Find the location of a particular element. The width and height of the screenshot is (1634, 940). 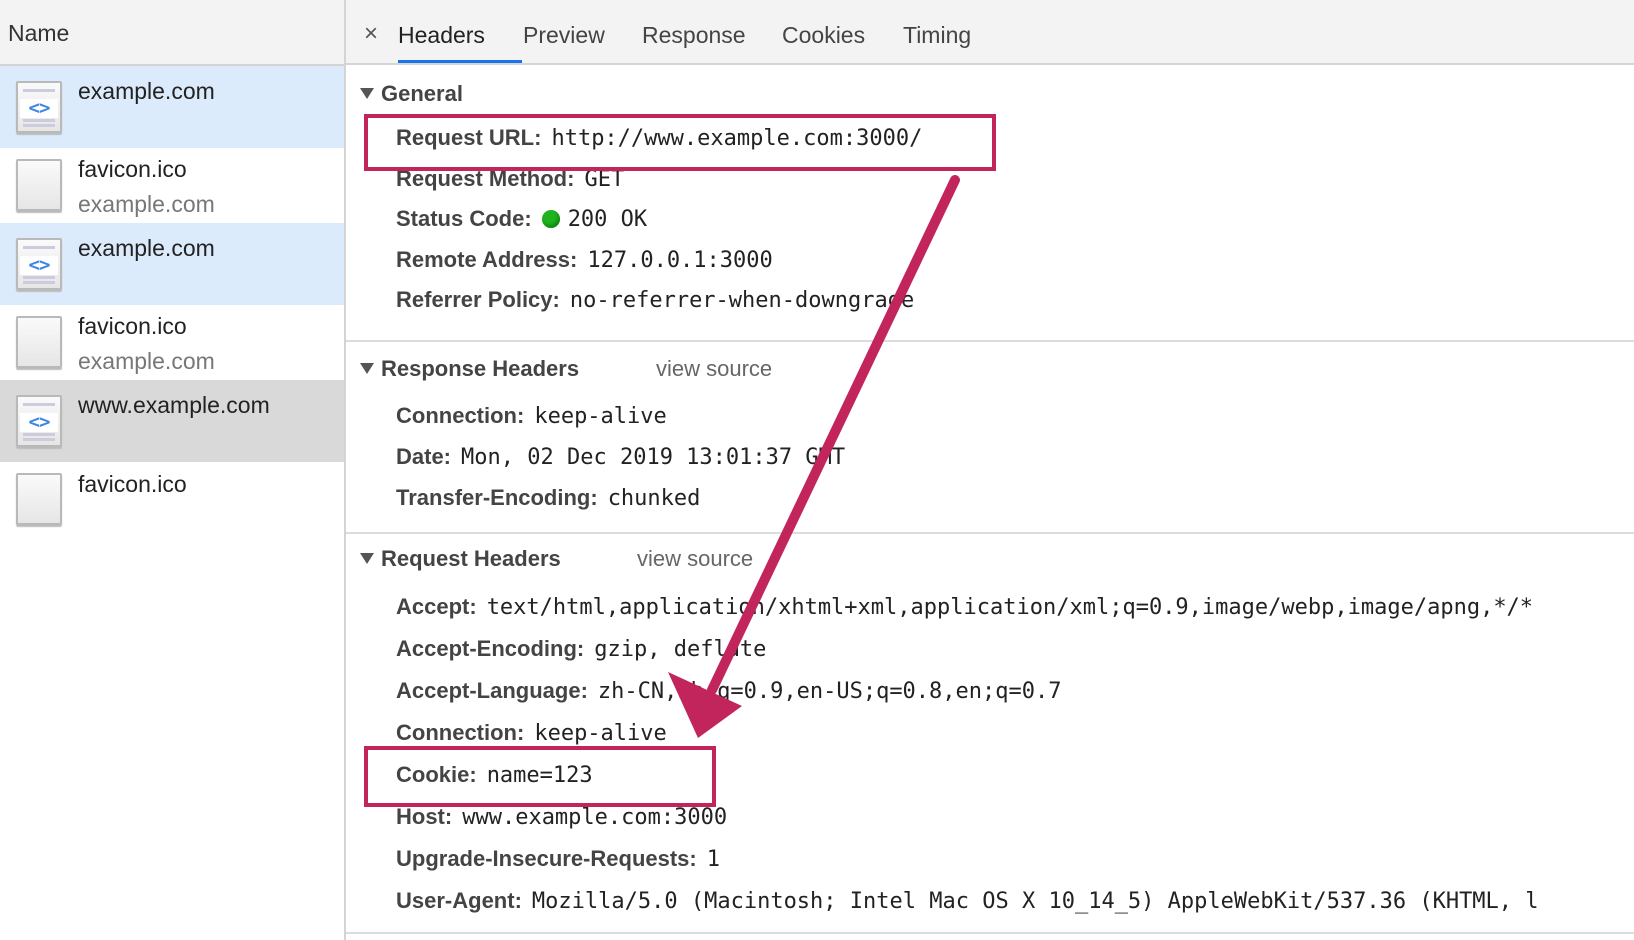

general-section-toggle: General is located at coordinates (411, 94).